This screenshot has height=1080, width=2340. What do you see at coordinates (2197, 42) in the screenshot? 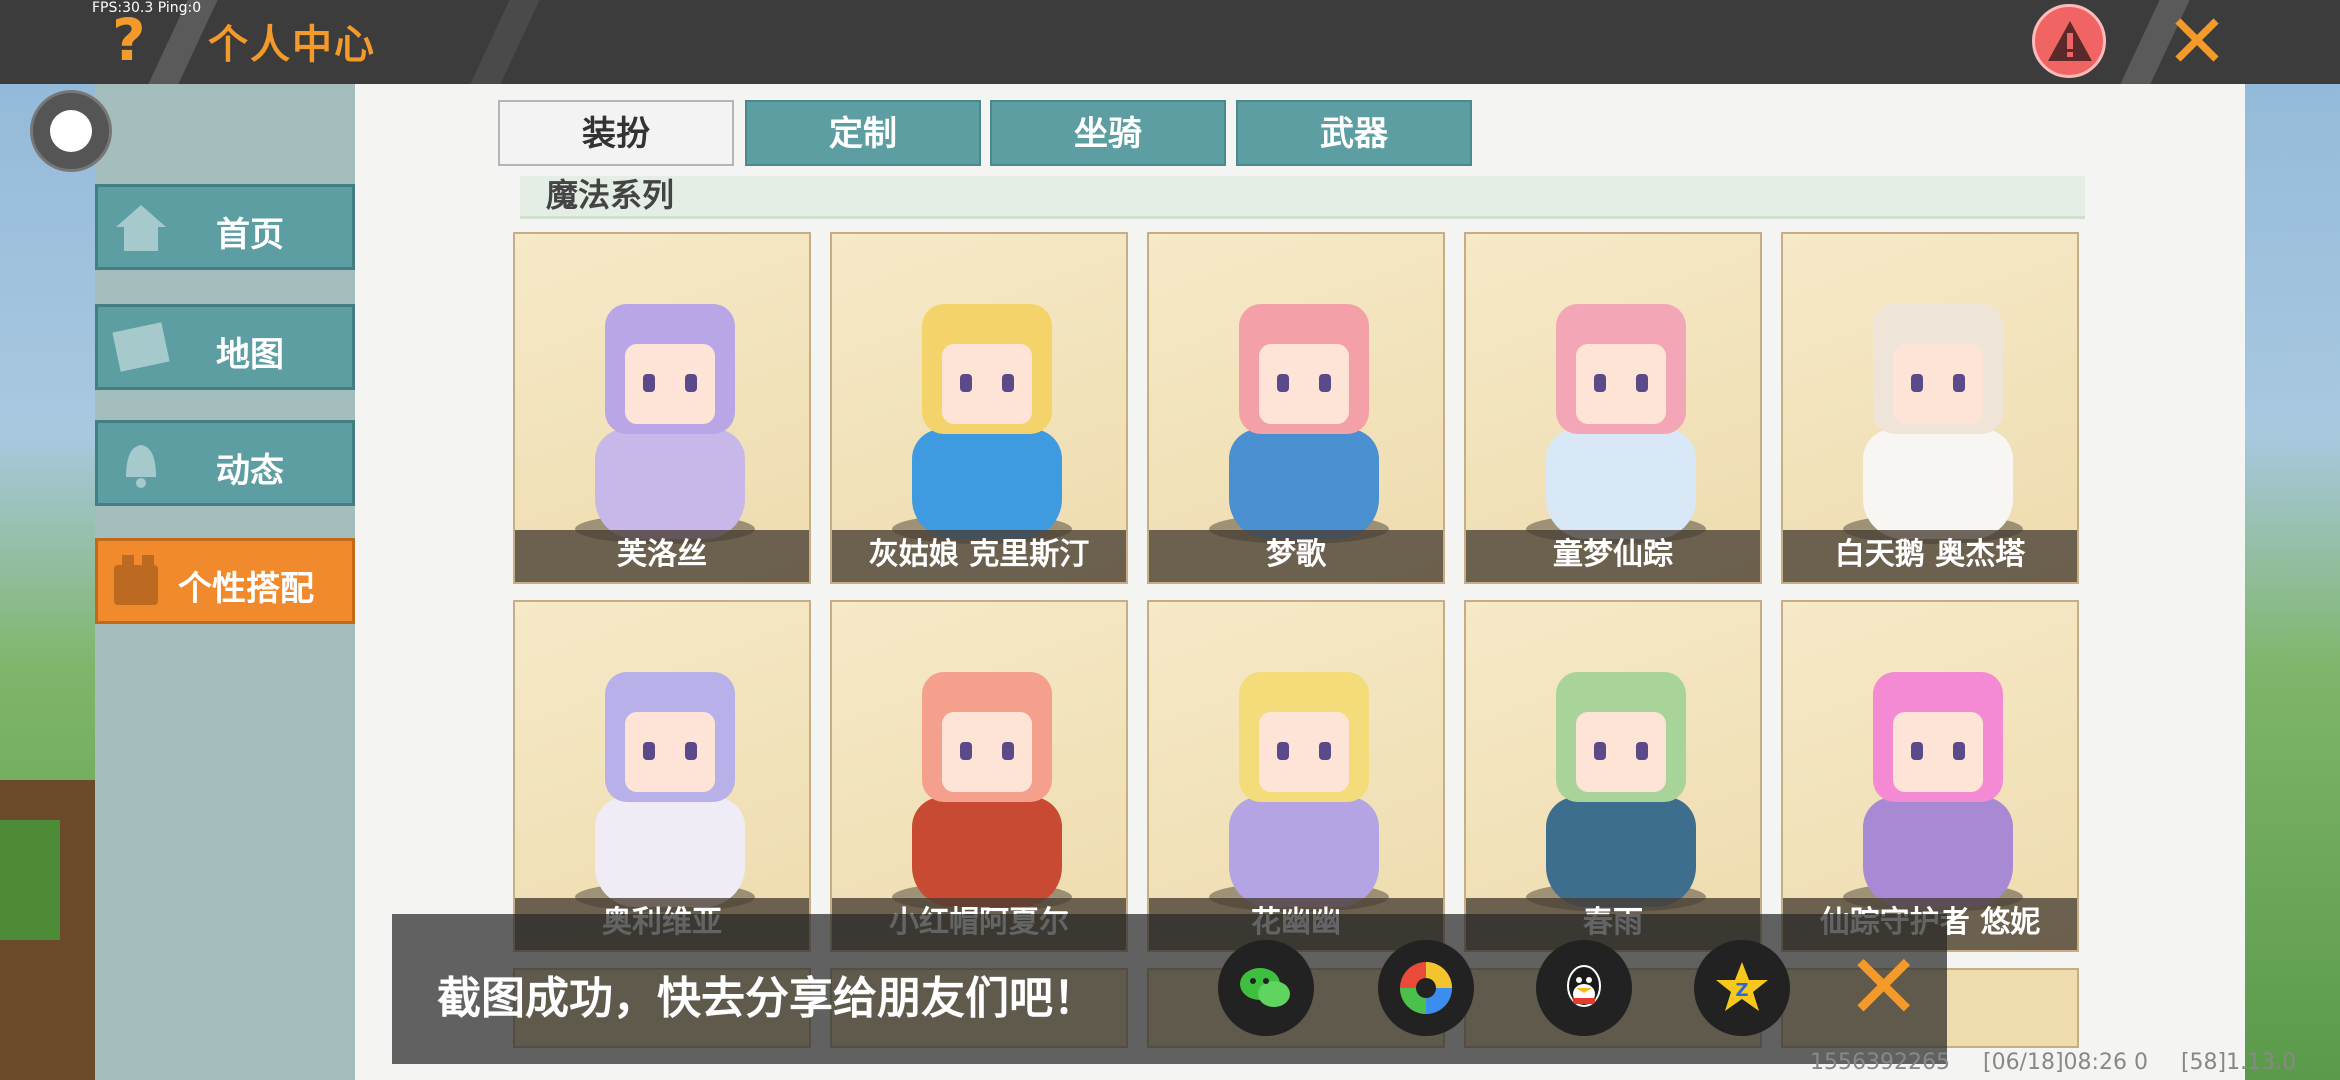
I see `close-icon: ✕` at bounding box center [2197, 42].